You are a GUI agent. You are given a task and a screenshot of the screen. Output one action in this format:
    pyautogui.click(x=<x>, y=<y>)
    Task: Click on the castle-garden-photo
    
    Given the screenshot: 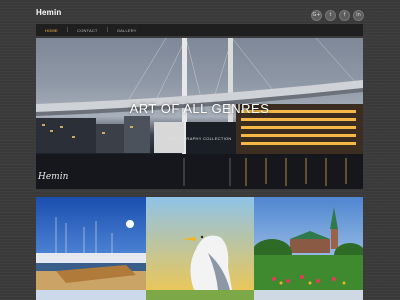 What is the action you would take?
    pyautogui.click(x=308, y=243)
    